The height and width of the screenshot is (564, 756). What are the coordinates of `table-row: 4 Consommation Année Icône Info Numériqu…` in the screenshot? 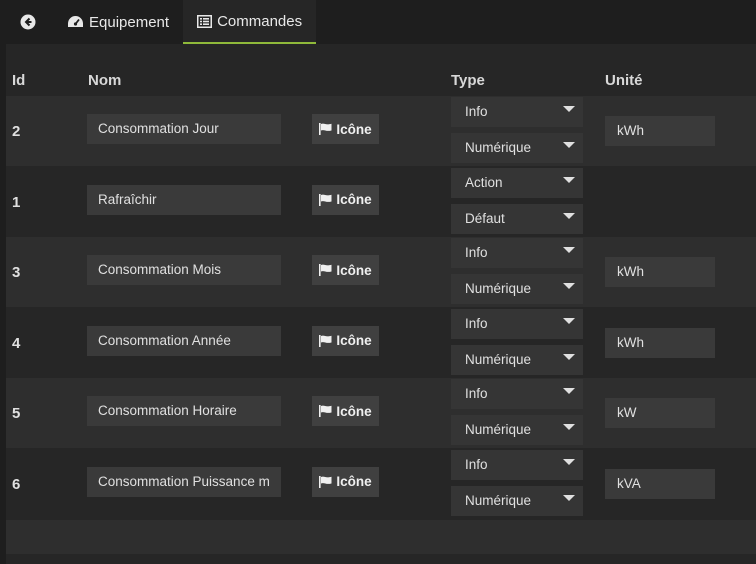 It's located at (381, 342).